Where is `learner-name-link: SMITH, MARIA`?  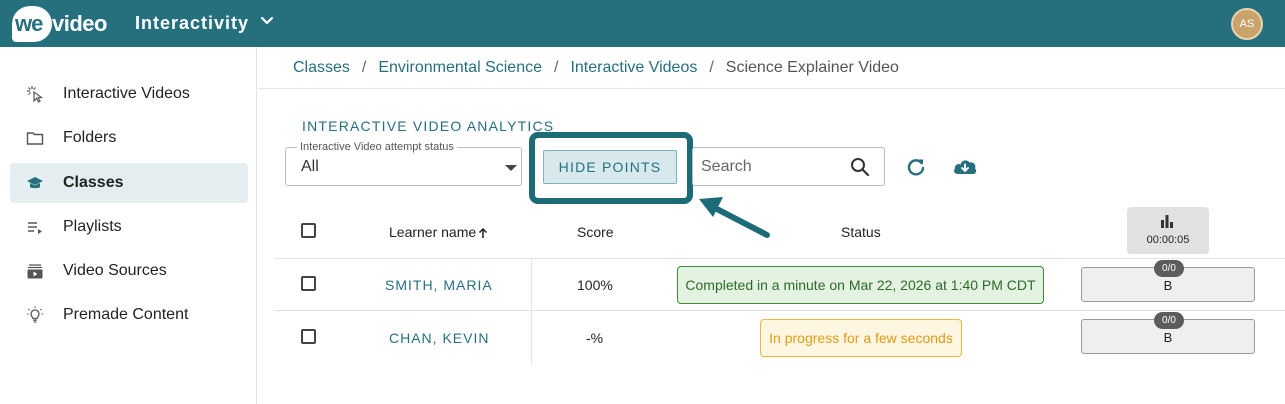 learner-name-link: SMITH, MARIA is located at coordinates (439, 285).